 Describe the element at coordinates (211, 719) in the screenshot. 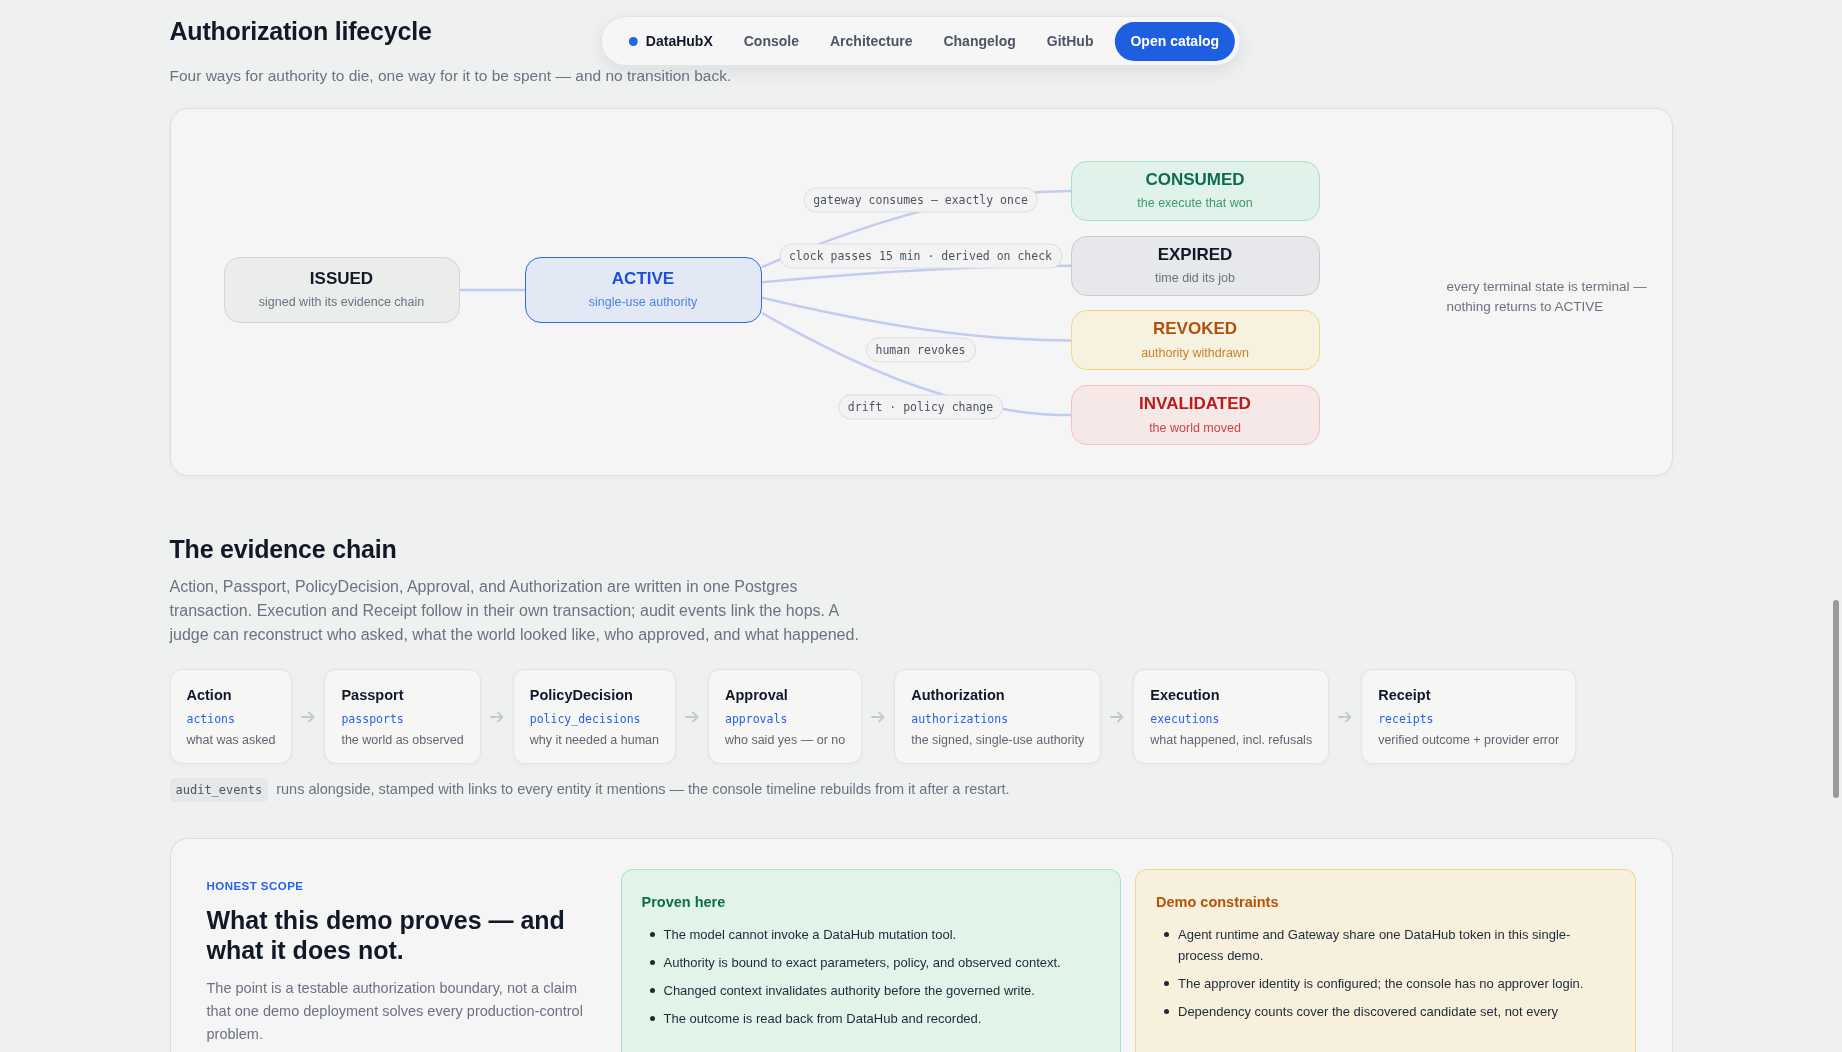

I see `table-name: actions` at that location.